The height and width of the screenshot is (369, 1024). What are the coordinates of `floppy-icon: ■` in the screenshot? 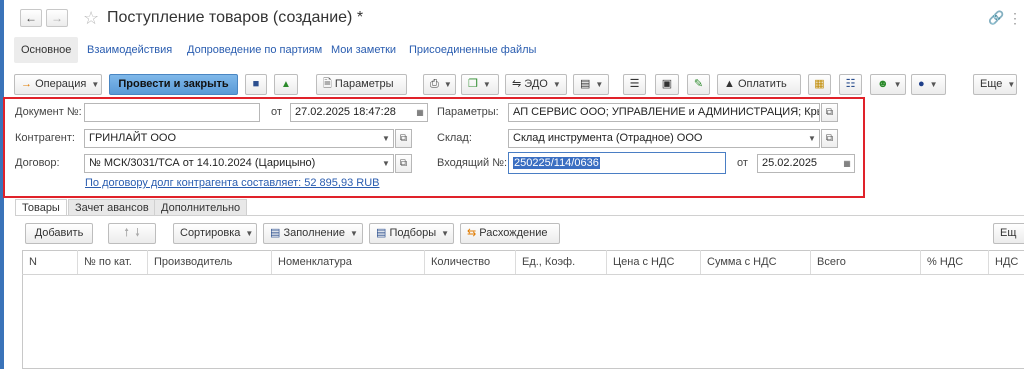 It's located at (256, 84).